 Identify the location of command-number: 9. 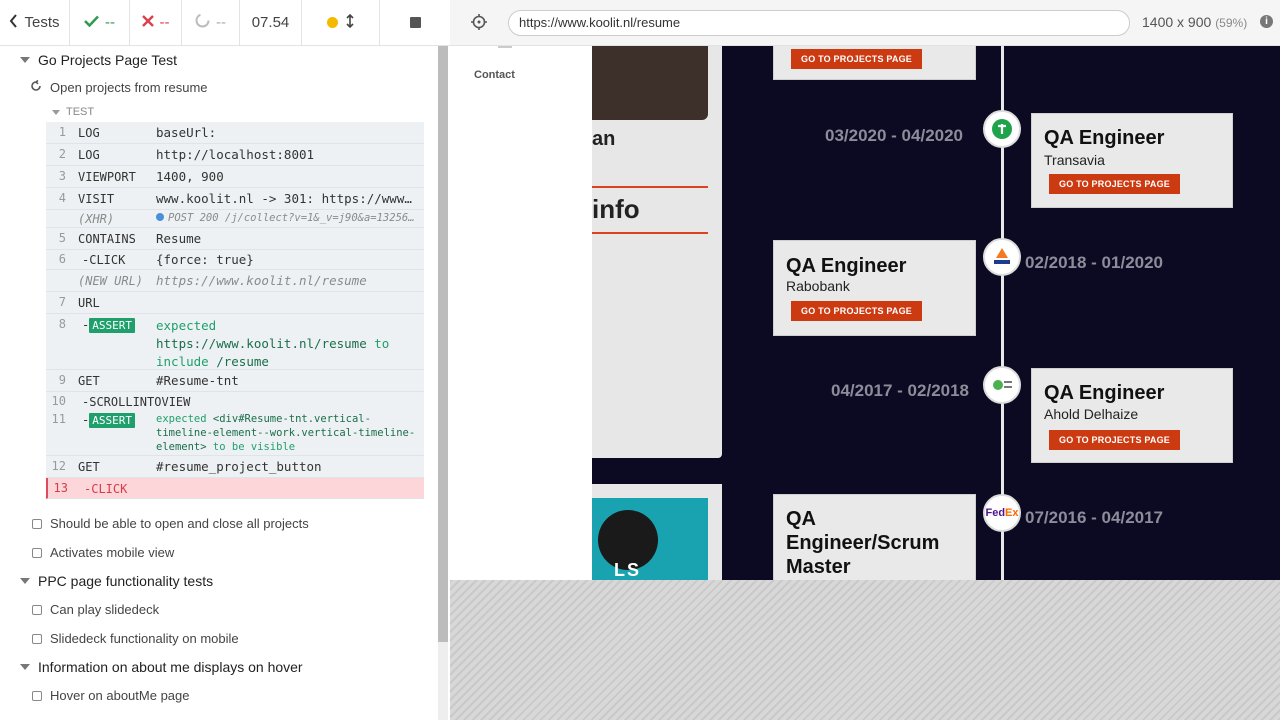
(62, 380).